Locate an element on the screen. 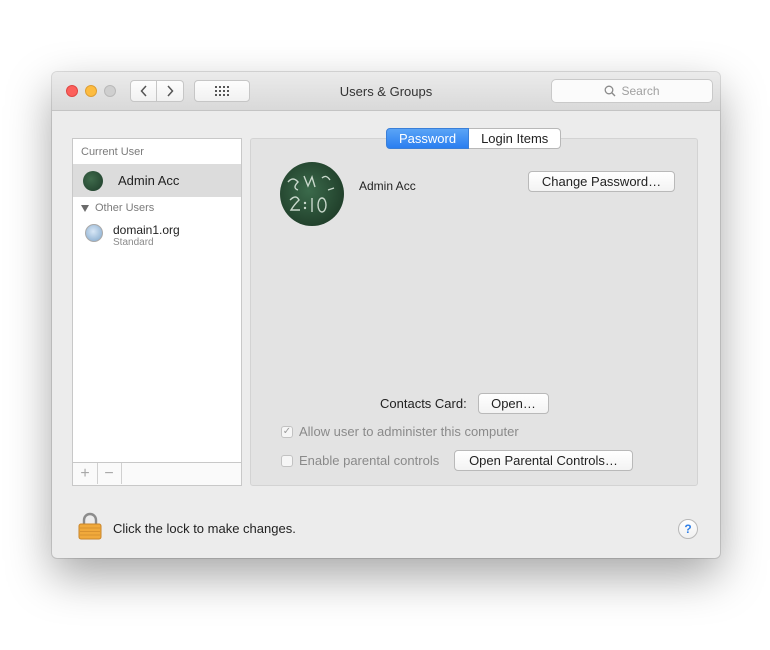 This screenshot has height=650, width=770. current-user-header: Current User is located at coordinates (112, 152).